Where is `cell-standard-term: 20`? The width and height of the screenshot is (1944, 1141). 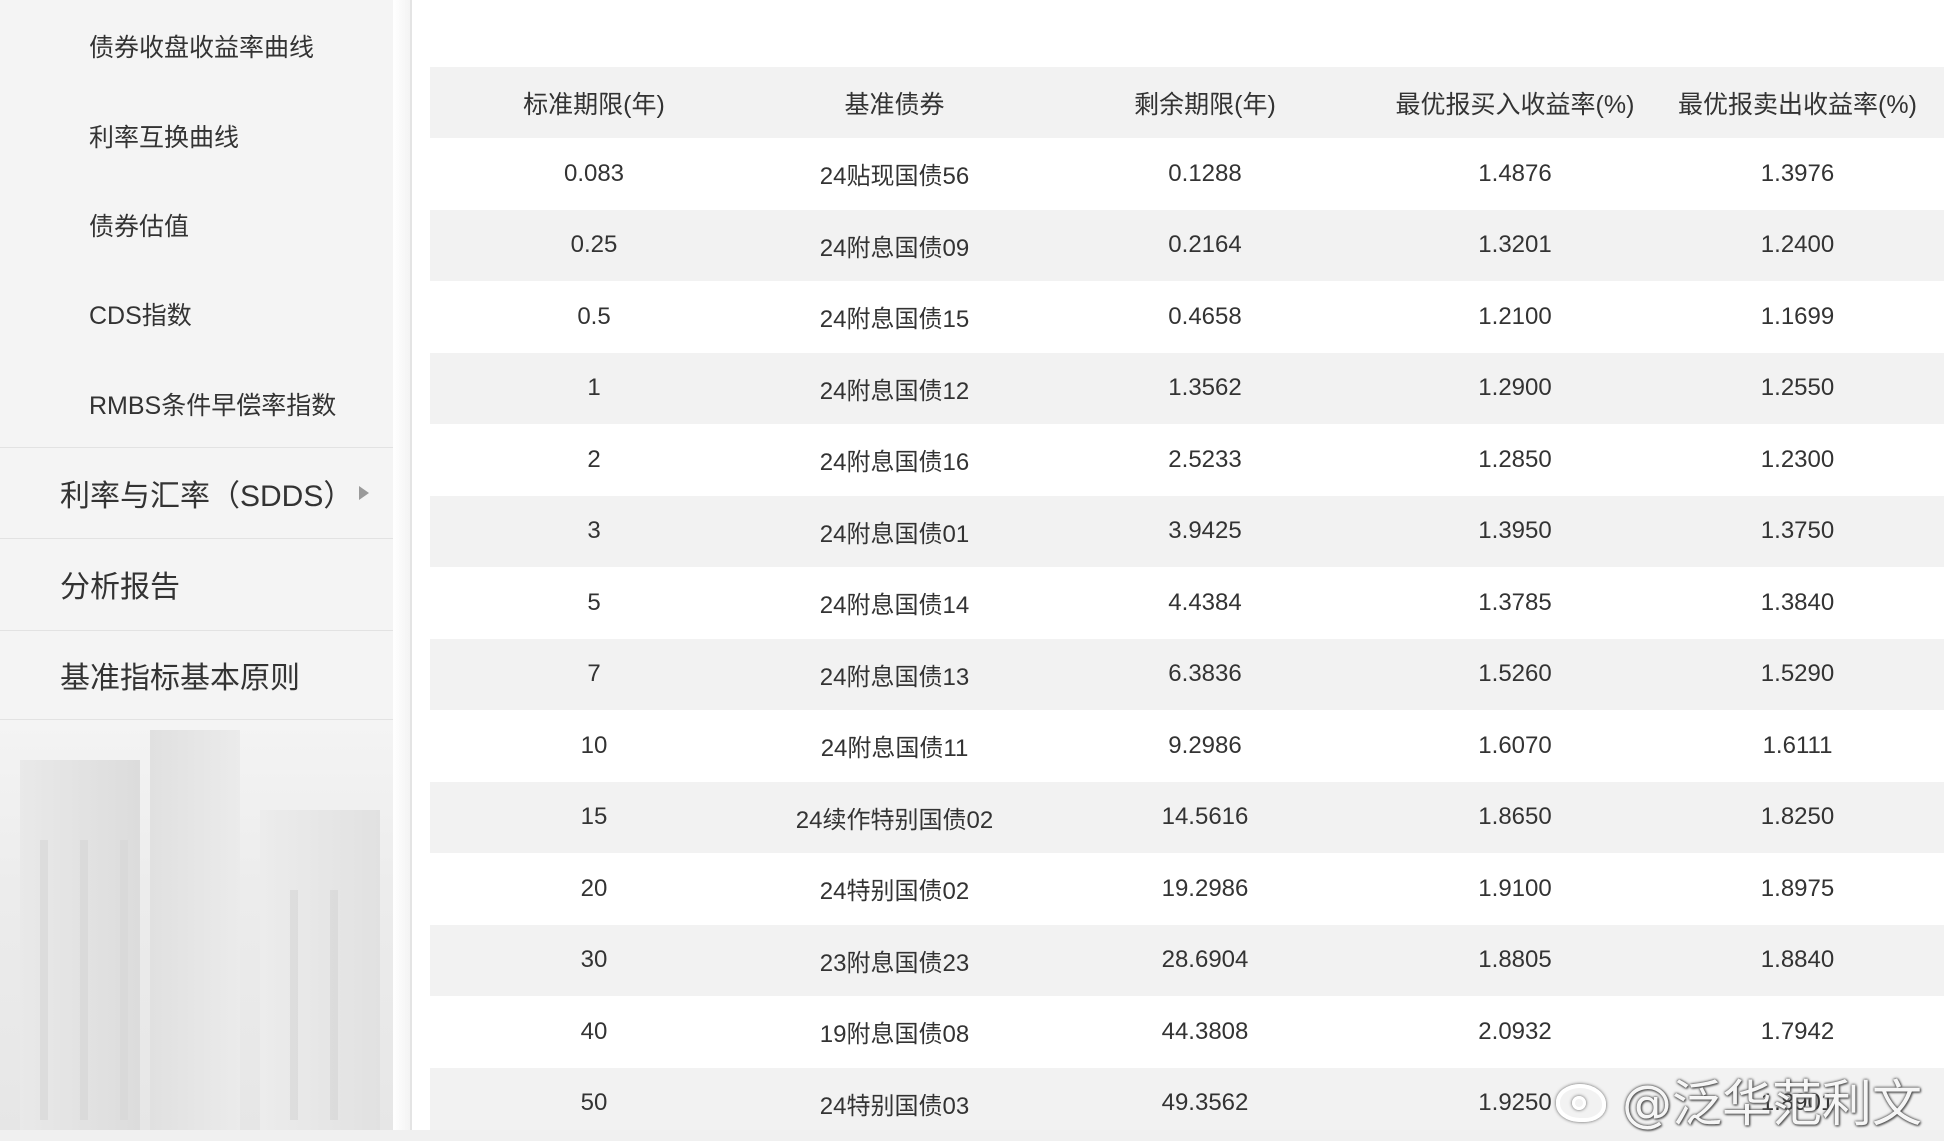
cell-standard-term: 20 is located at coordinates (594, 889).